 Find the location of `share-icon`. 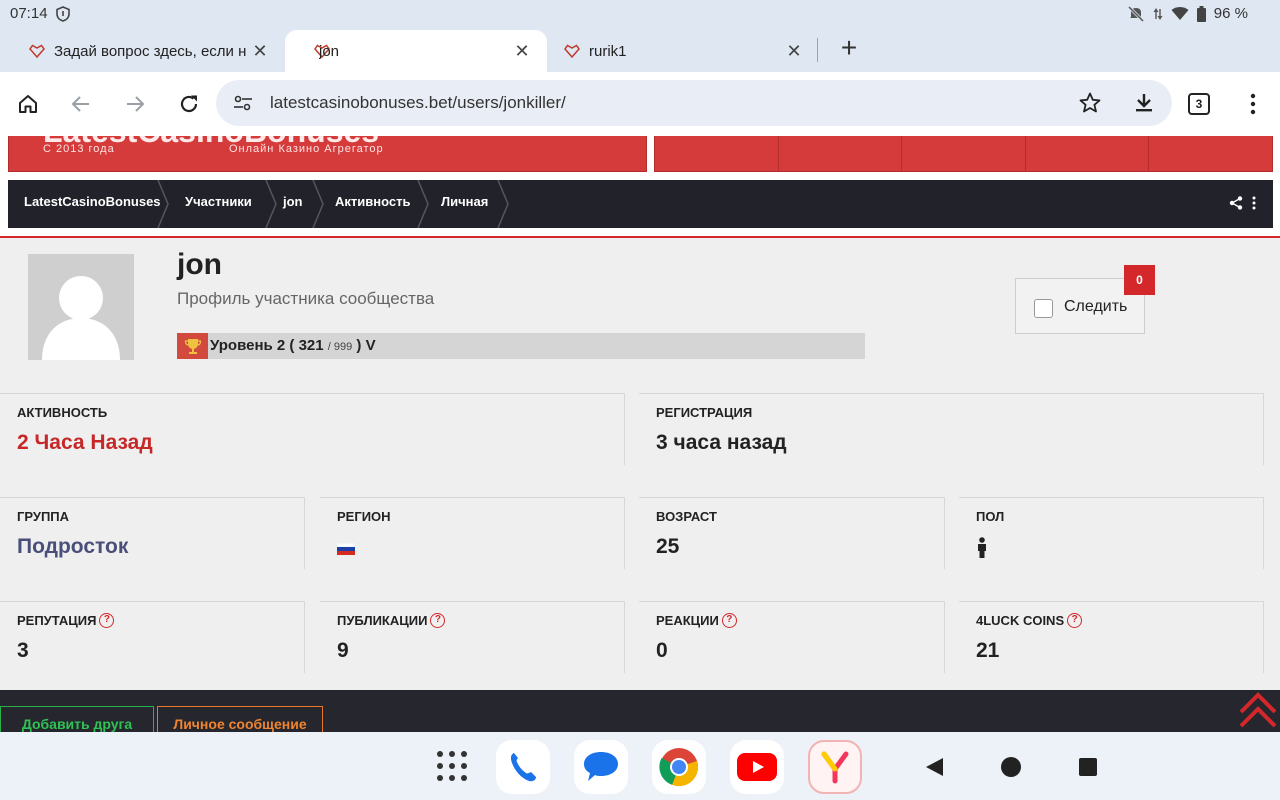

share-icon is located at coordinates (1236, 203).